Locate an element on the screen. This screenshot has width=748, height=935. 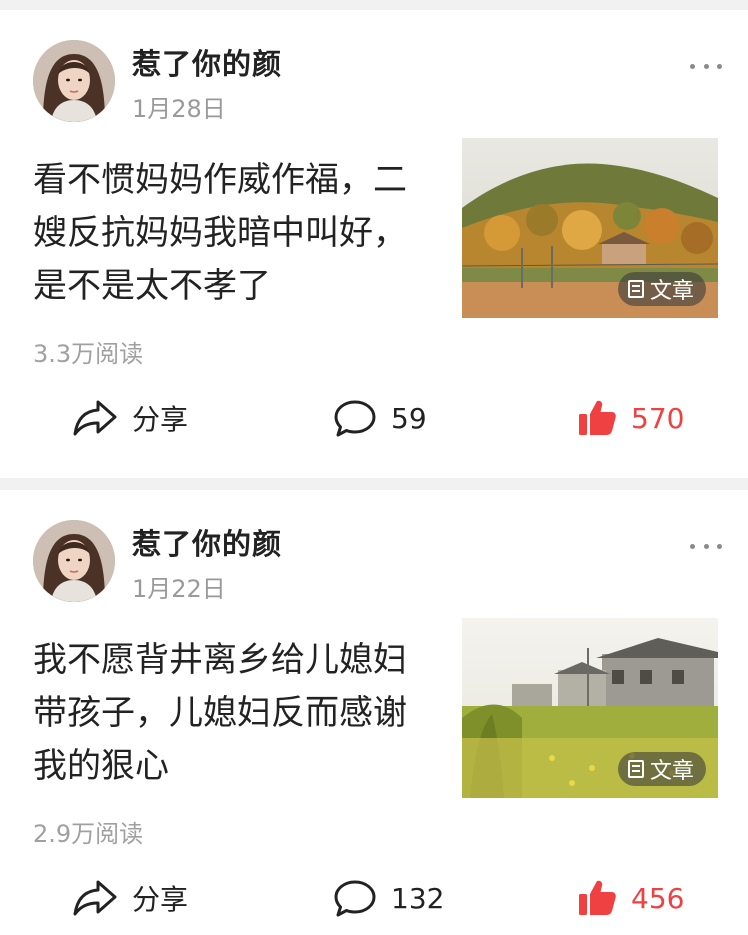
like-button: 570 is located at coordinates (630, 418).